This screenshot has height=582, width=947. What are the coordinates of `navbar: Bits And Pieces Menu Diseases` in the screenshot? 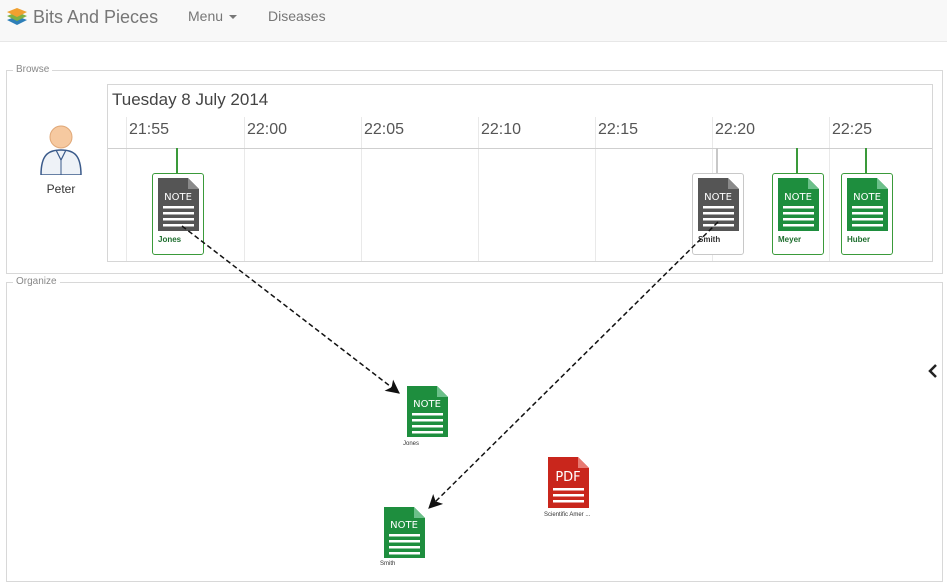 It's located at (473, 21).